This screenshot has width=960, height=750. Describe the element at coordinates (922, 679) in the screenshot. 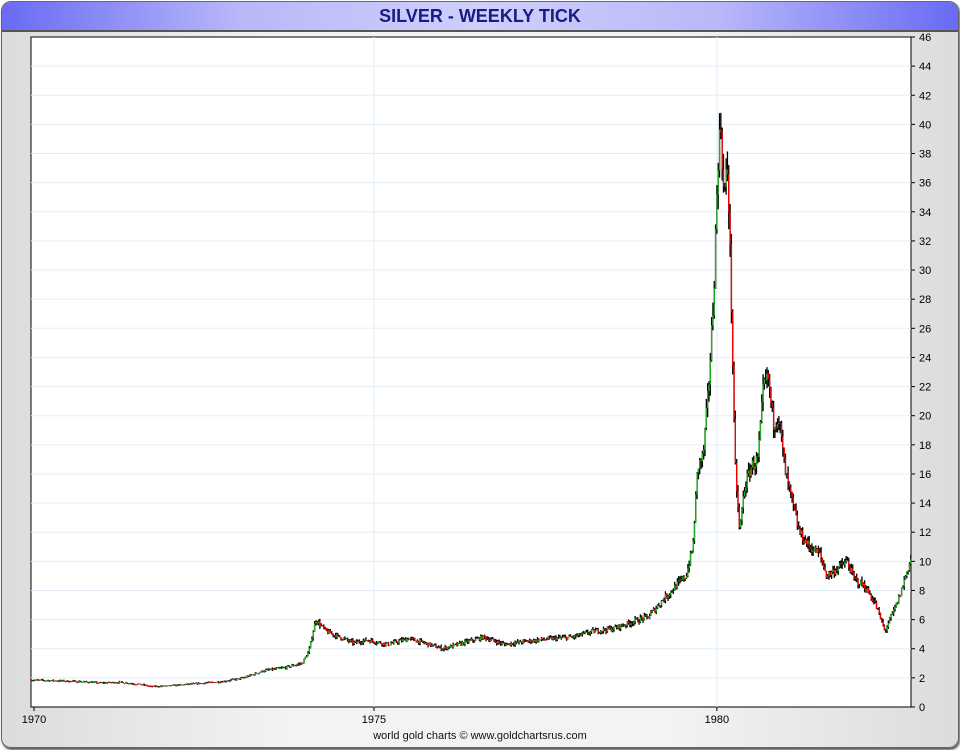

I see `y-tick-label: 2` at that location.